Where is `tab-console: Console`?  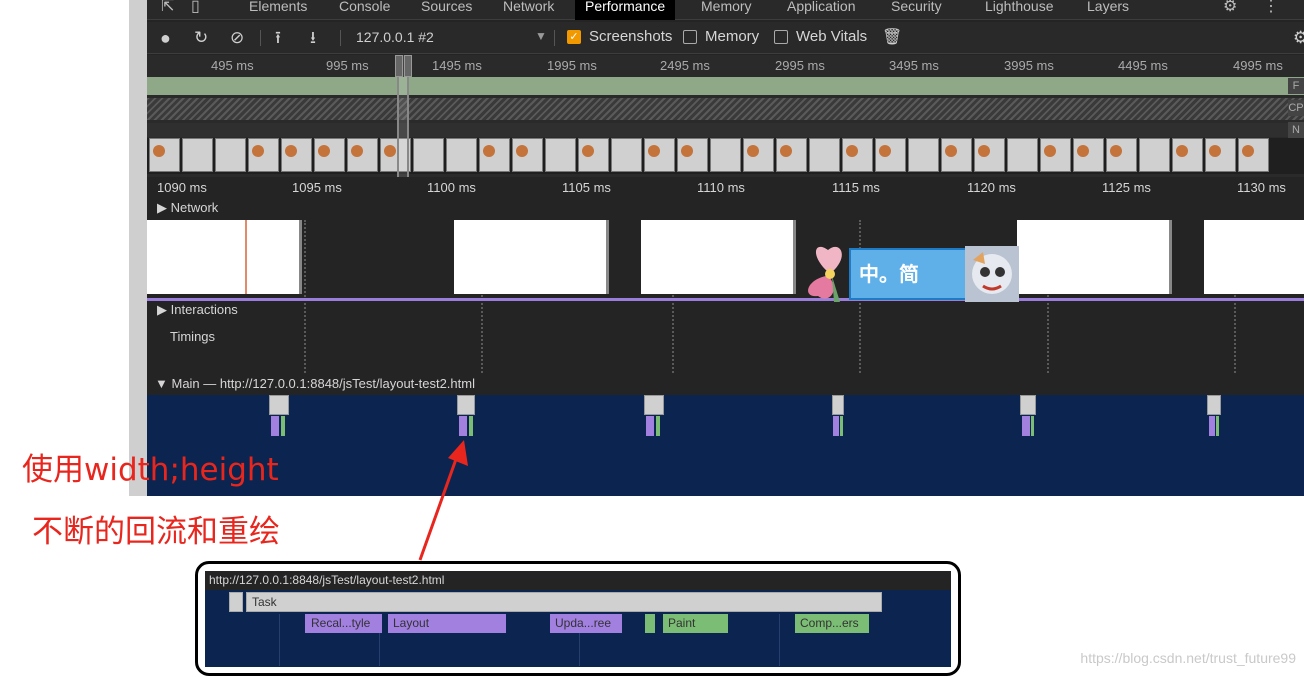 tab-console: Console is located at coordinates (364, 10).